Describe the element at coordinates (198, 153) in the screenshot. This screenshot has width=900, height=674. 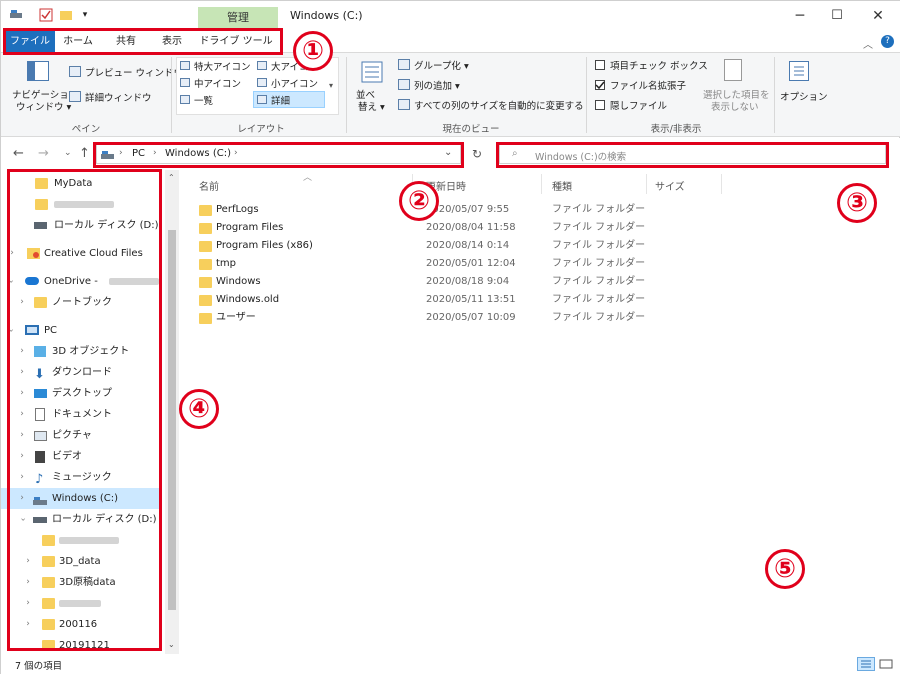
I see `breadcrumb-windows-c: Windows (C:)` at that location.